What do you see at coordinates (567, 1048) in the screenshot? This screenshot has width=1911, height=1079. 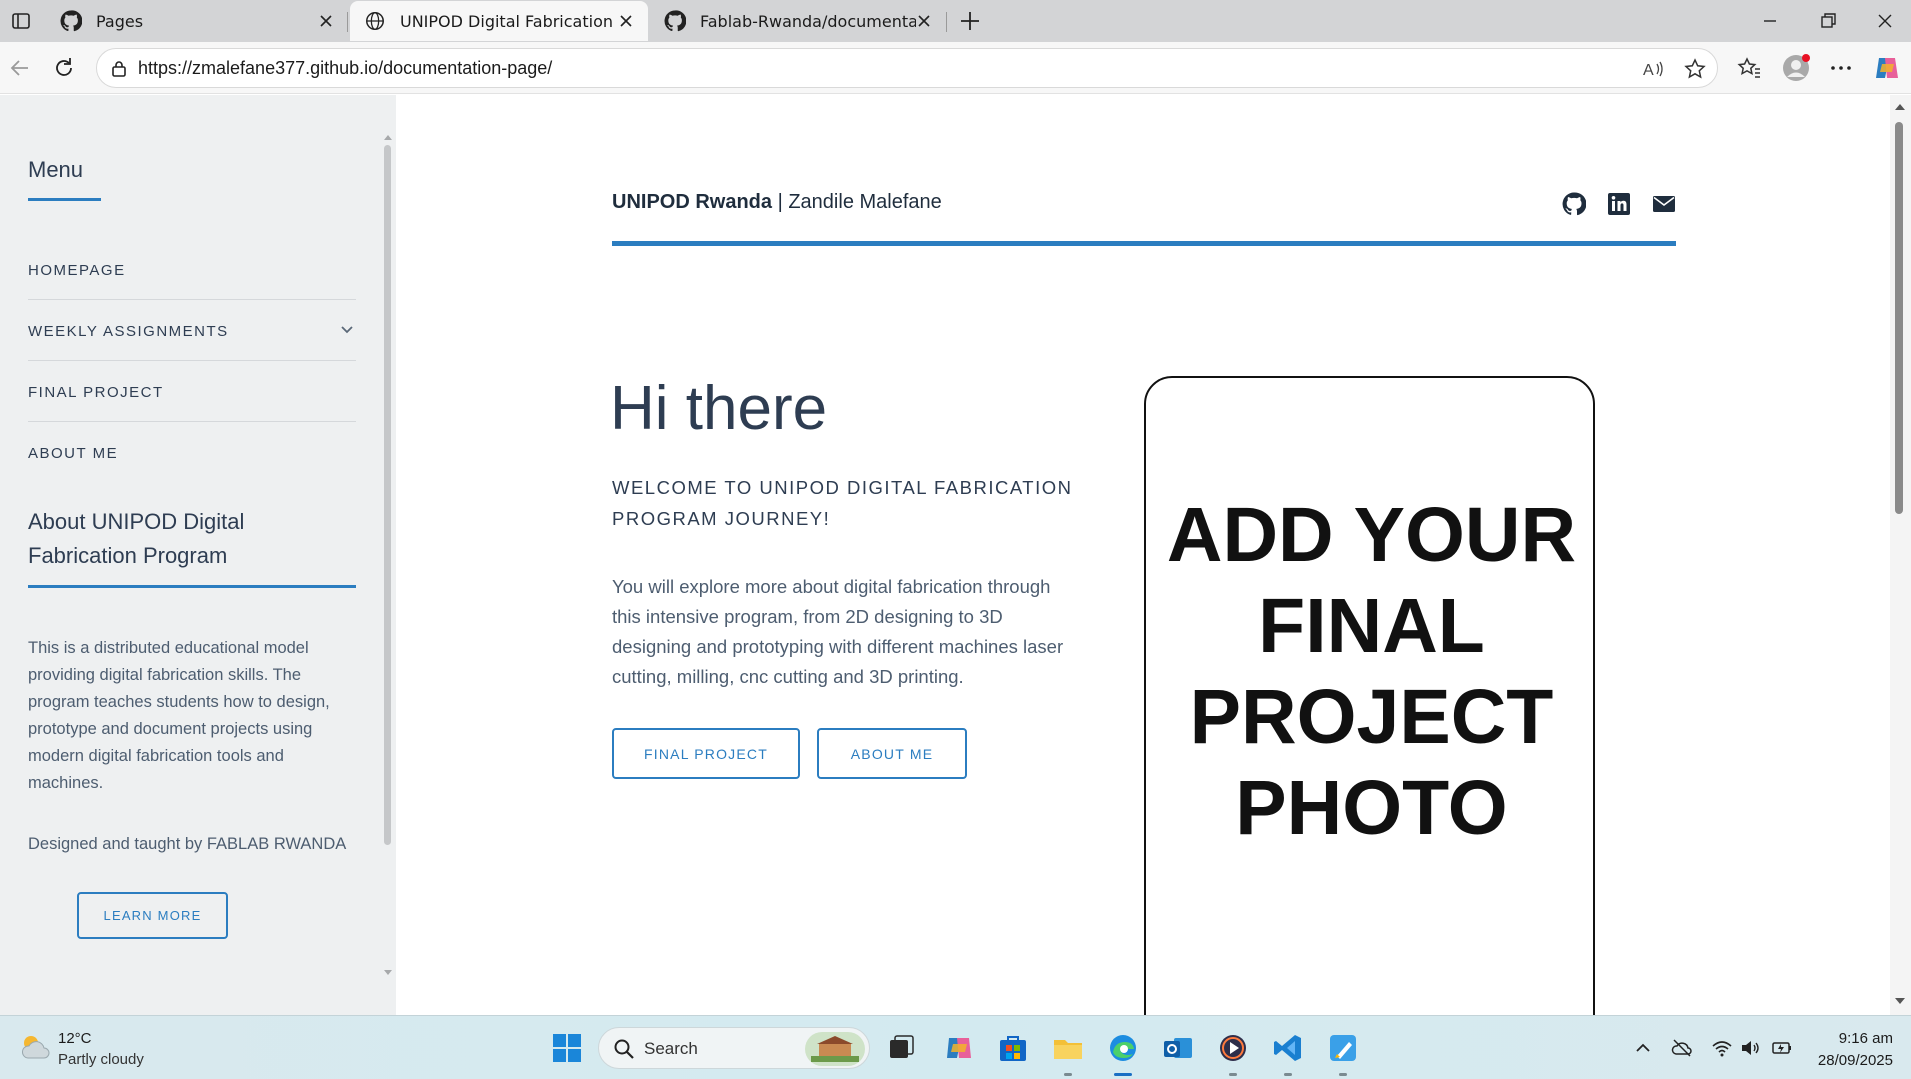 I see `windows-start-icon` at bounding box center [567, 1048].